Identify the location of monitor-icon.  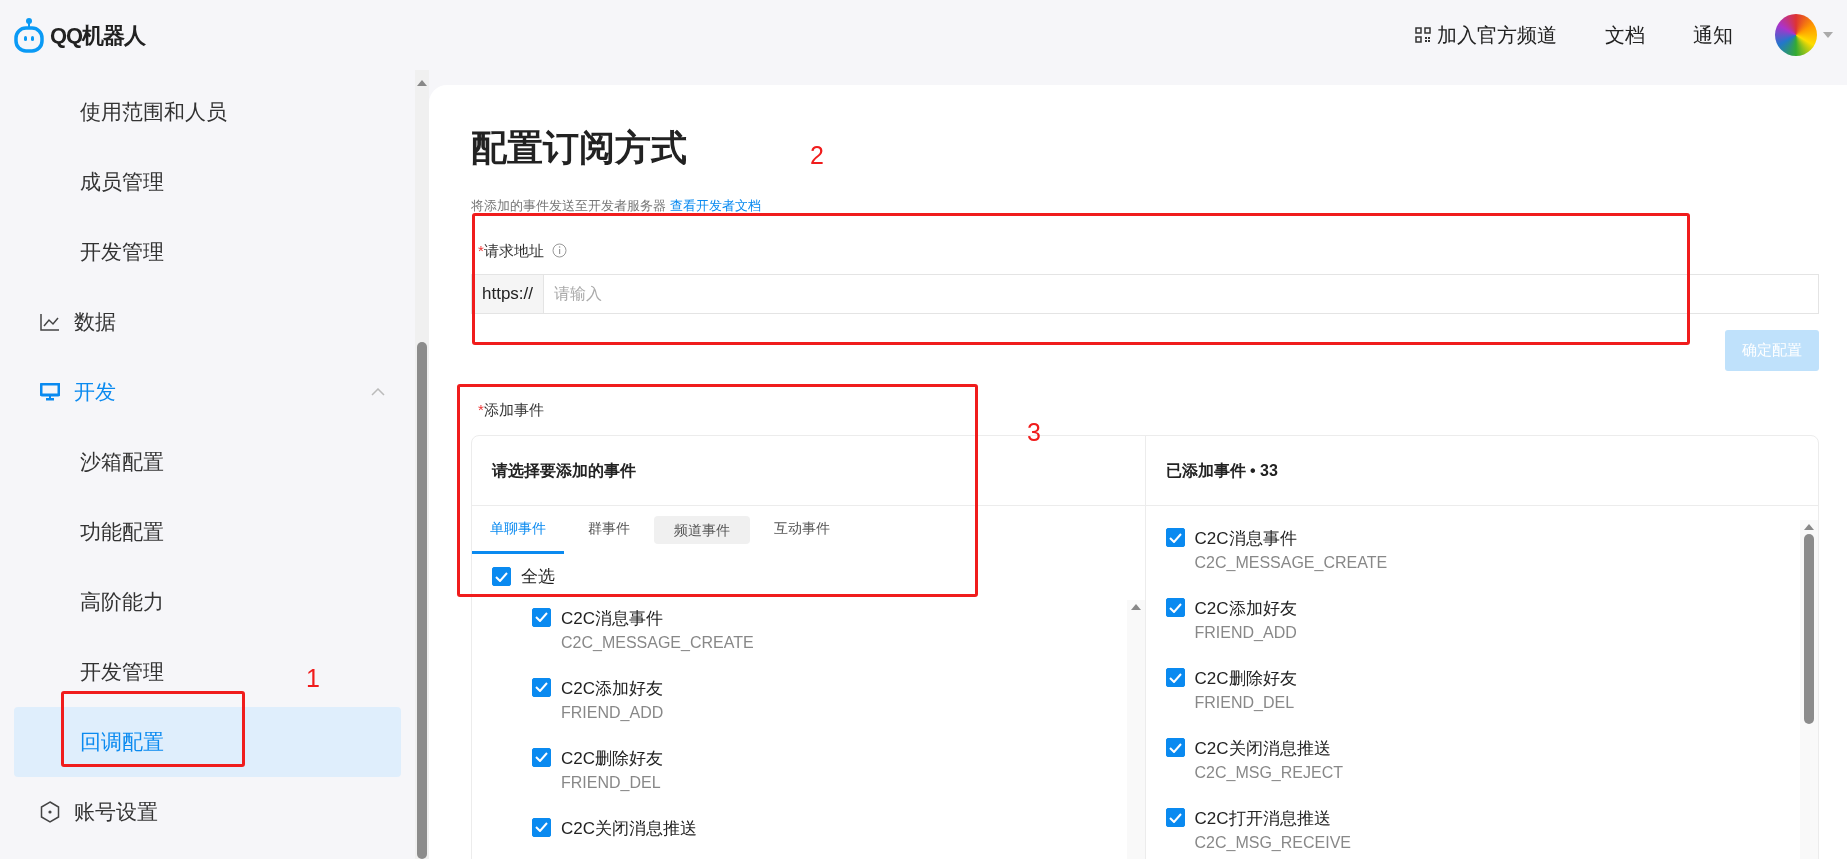
(50, 392).